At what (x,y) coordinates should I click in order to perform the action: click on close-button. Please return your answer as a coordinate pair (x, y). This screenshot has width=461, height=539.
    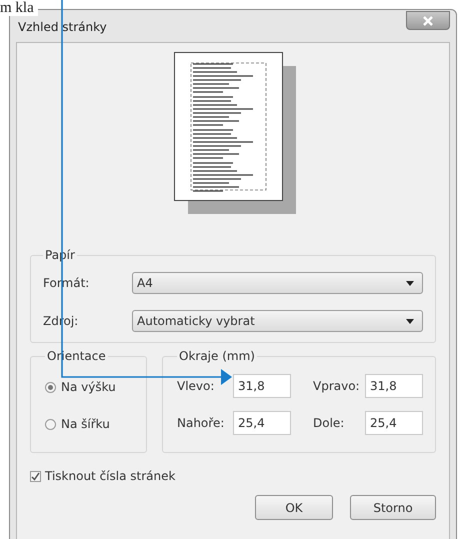
    Looking at the image, I should click on (428, 20).